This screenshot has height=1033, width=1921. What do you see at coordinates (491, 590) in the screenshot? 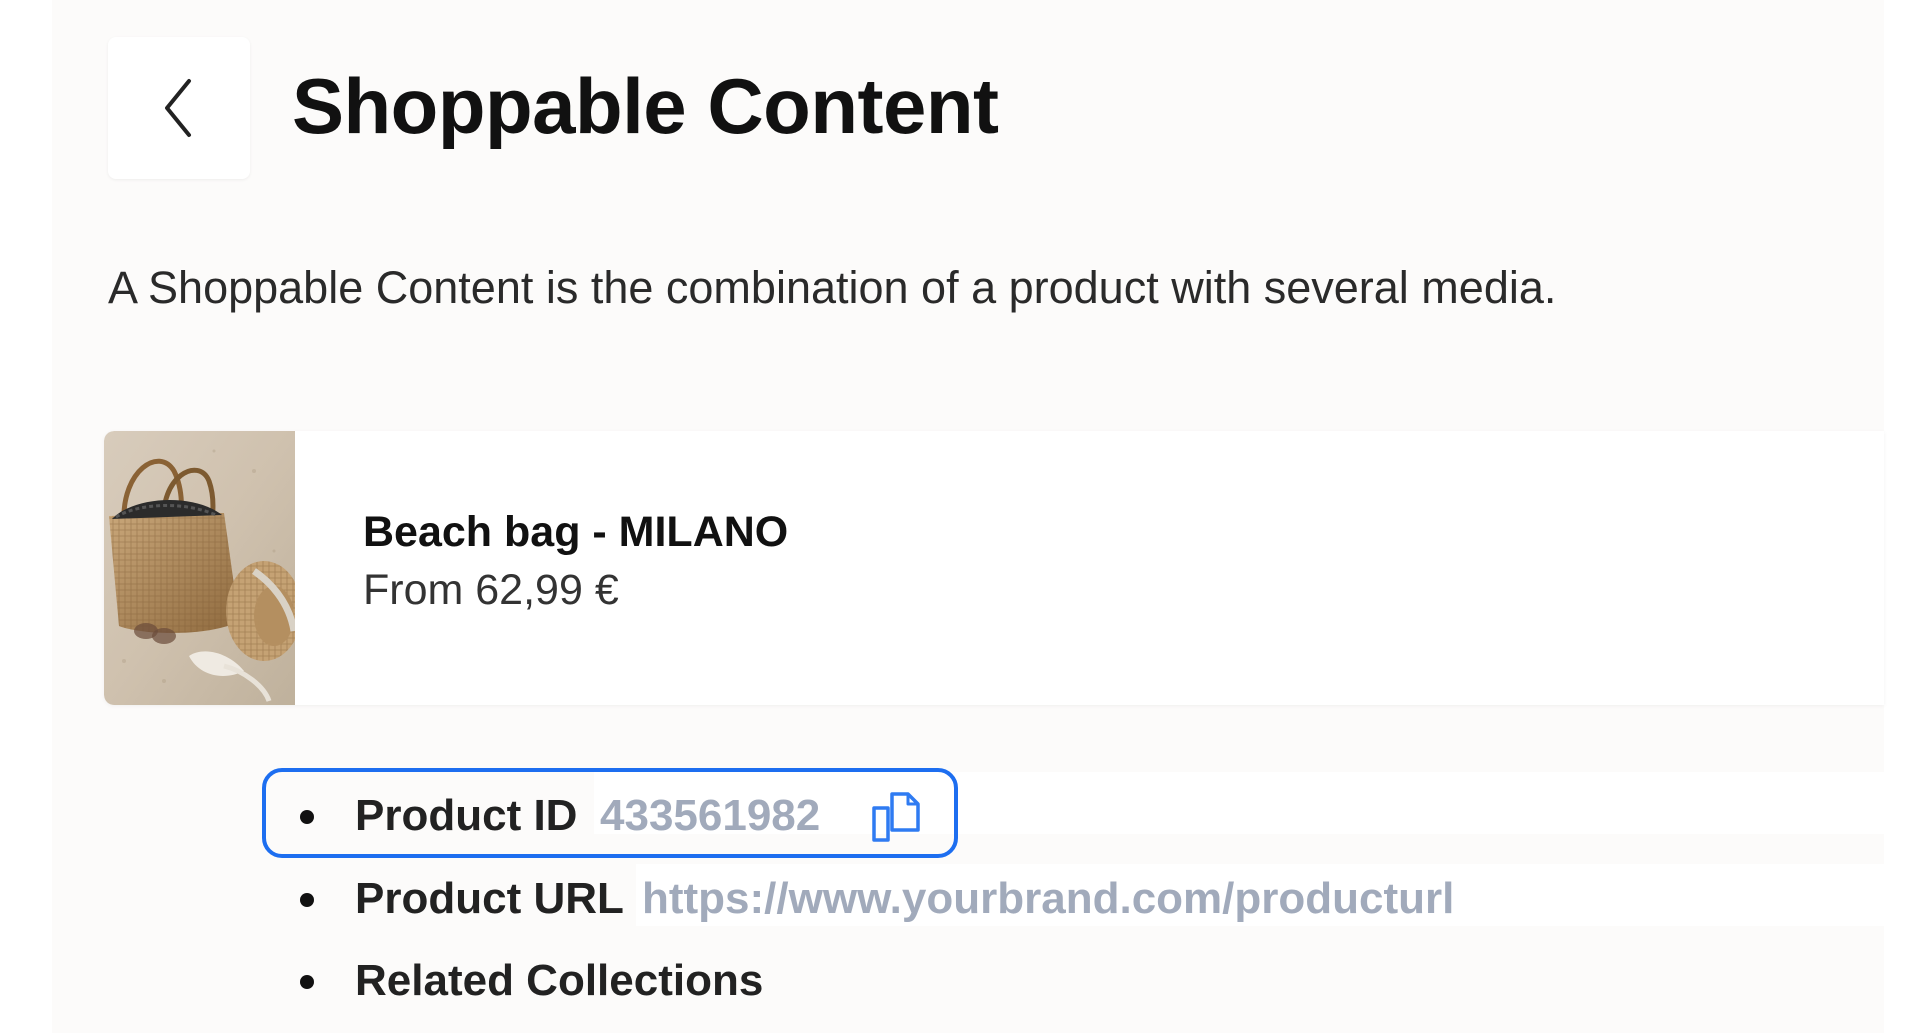
I see `product-price: From 62,99 €` at bounding box center [491, 590].